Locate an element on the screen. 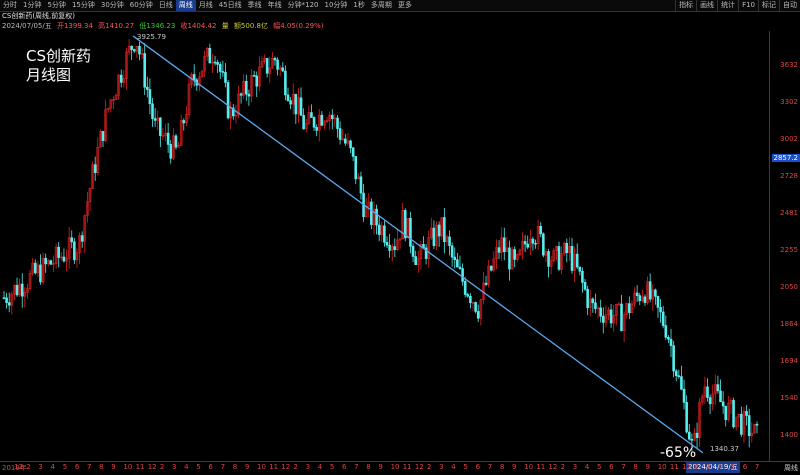  period-tab-9: 45日线 is located at coordinates (230, 5).